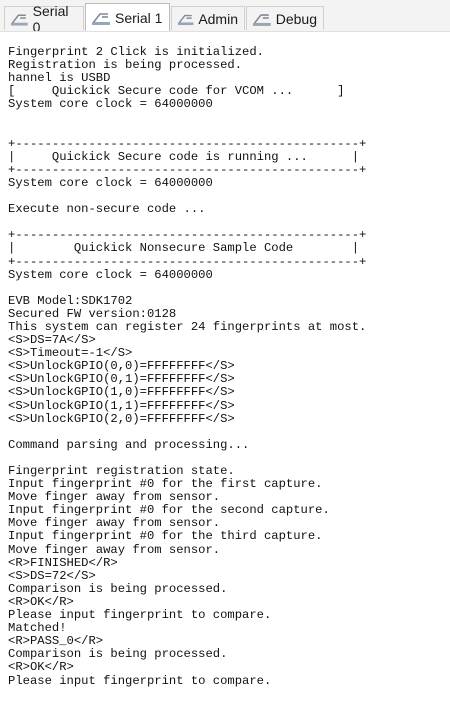 This screenshot has height=706, width=450. I want to click on tab-label: Admin, so click(218, 18).